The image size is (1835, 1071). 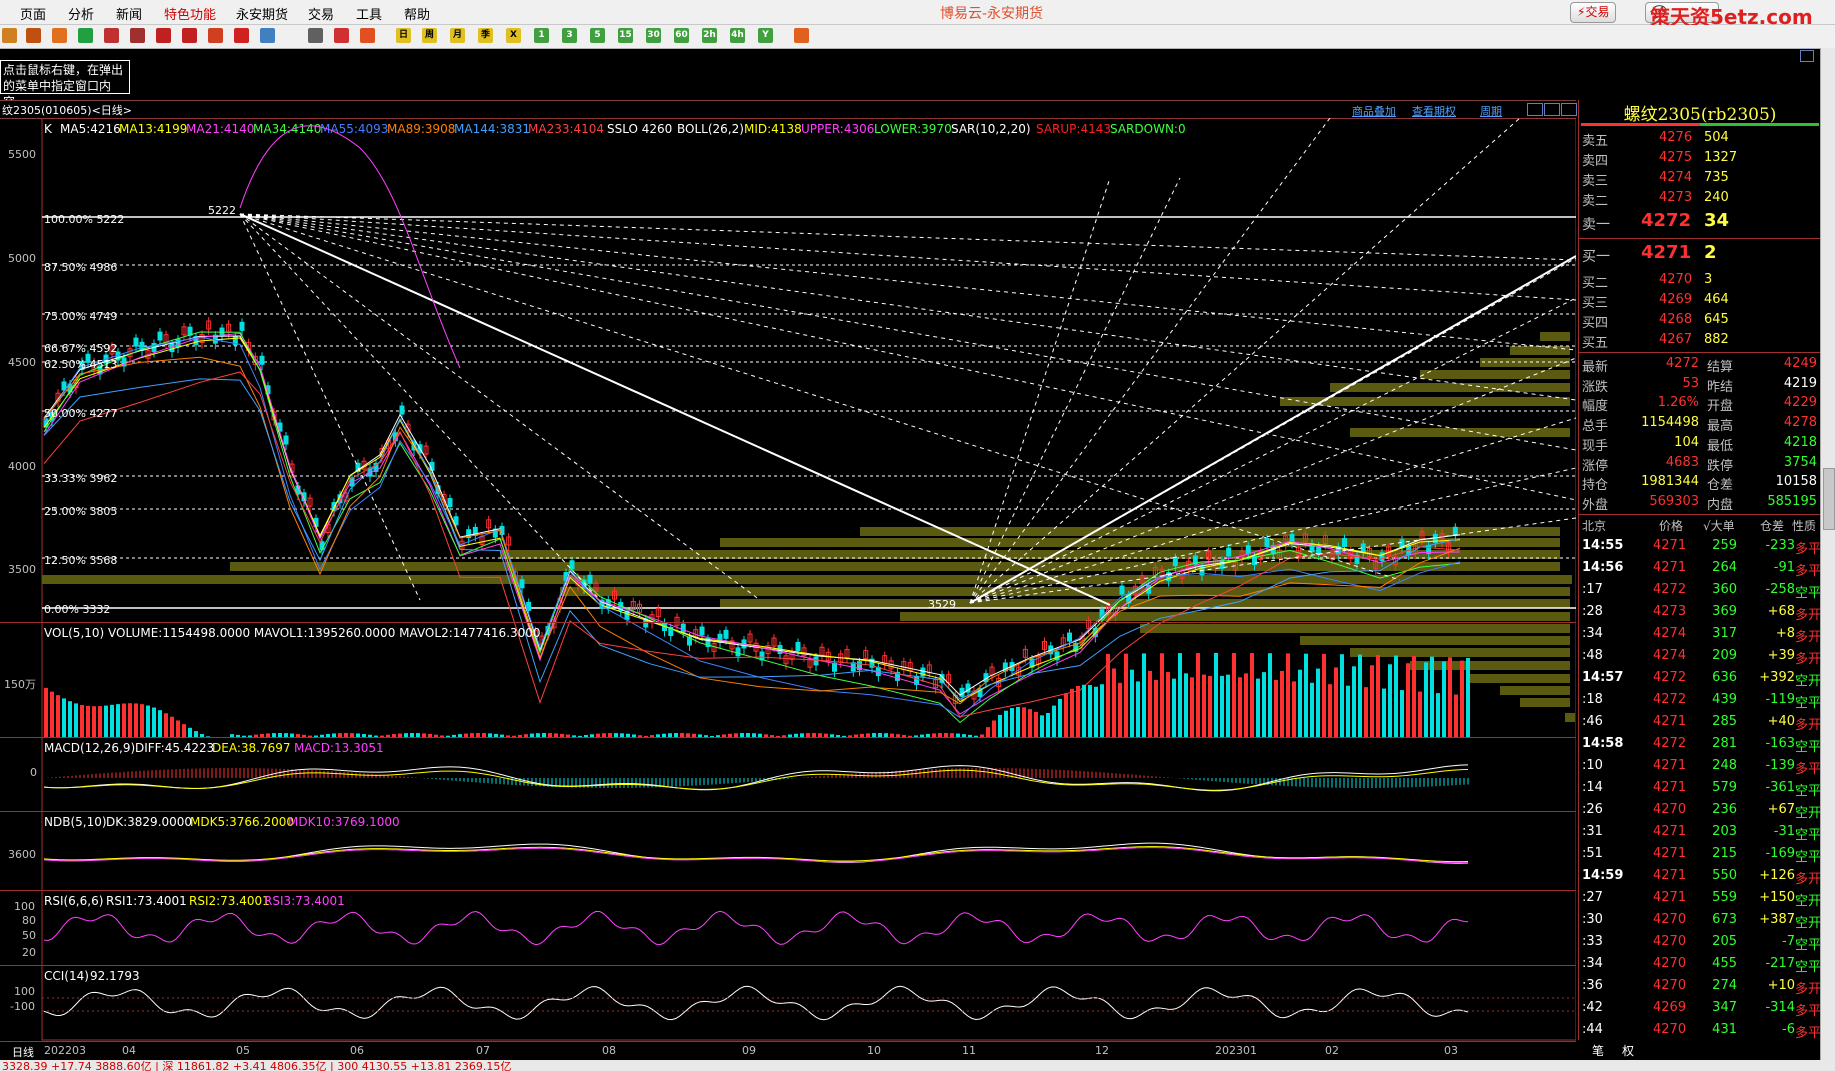 What do you see at coordinates (81, 13) in the screenshot?
I see `menu-analysis: 分析` at bounding box center [81, 13].